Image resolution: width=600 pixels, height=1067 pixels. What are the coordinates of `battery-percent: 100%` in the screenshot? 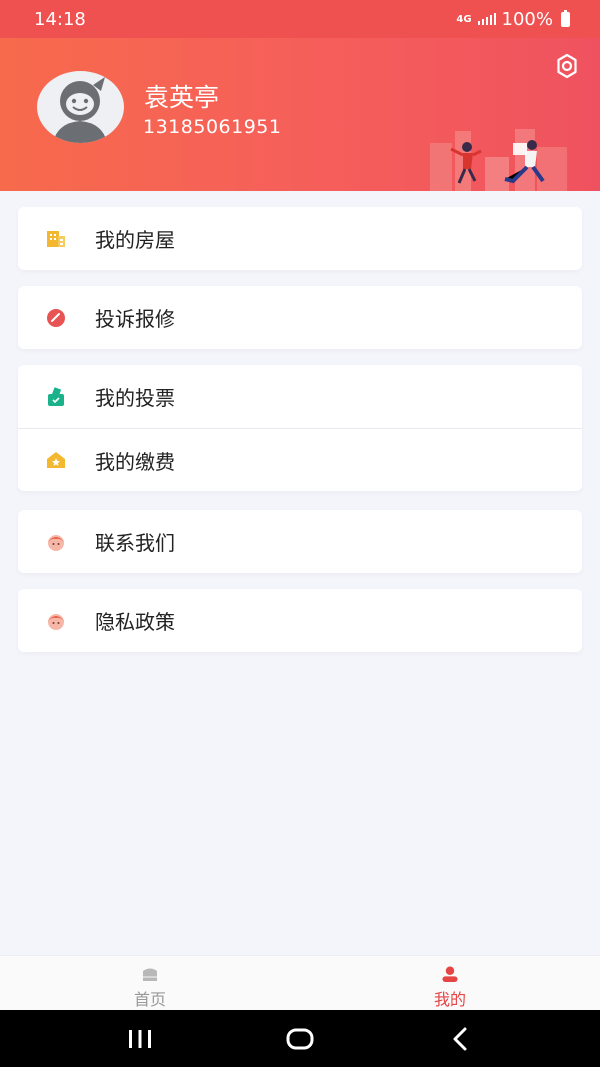 It's located at (527, 19).